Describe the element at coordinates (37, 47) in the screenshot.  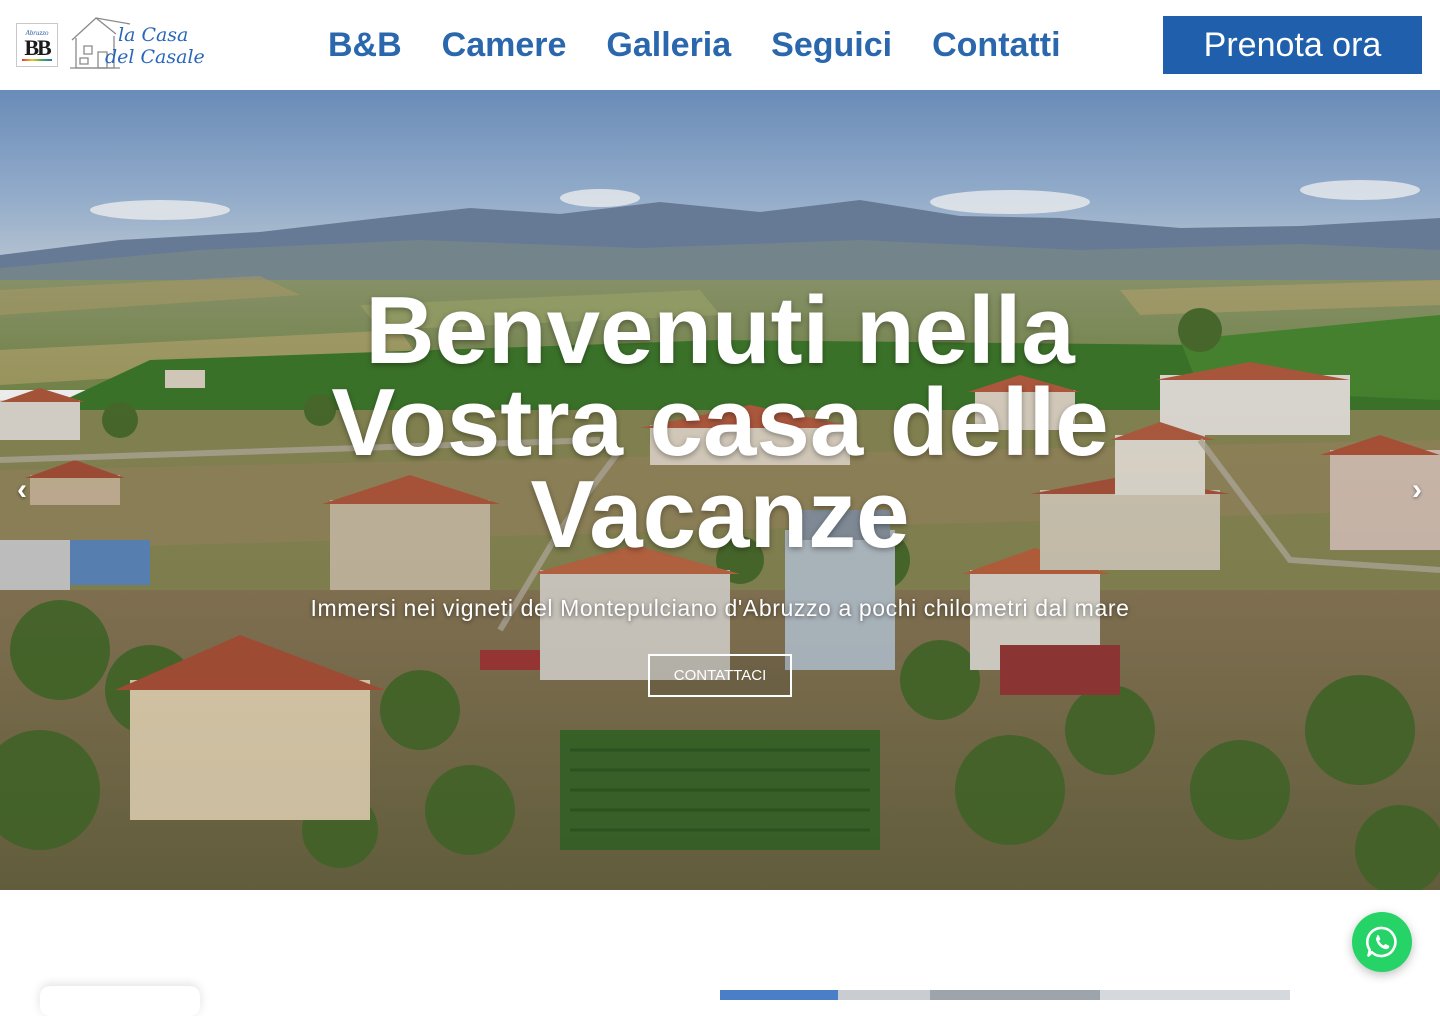
I see `logo-badge-mark: BB` at that location.